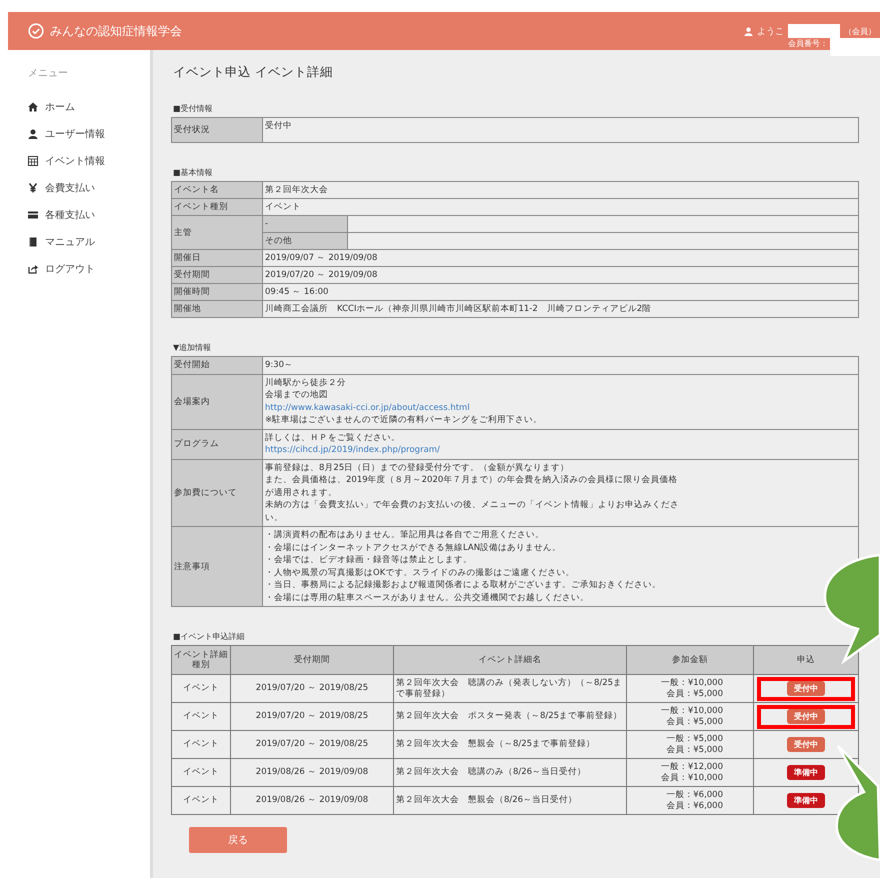 This screenshot has height=878, width=880. Describe the element at coordinates (253, 72) in the screenshot. I see `page-title: イベント申込 イベント詳細` at that location.